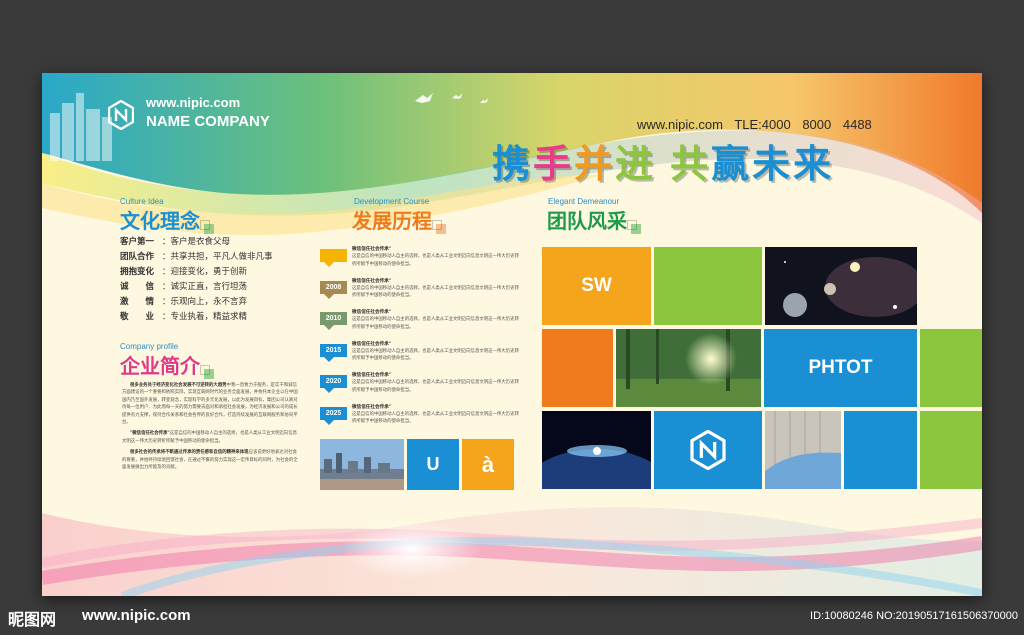  Describe the element at coordinates (803, 450) in the screenshot. I see `person-photo` at that location.